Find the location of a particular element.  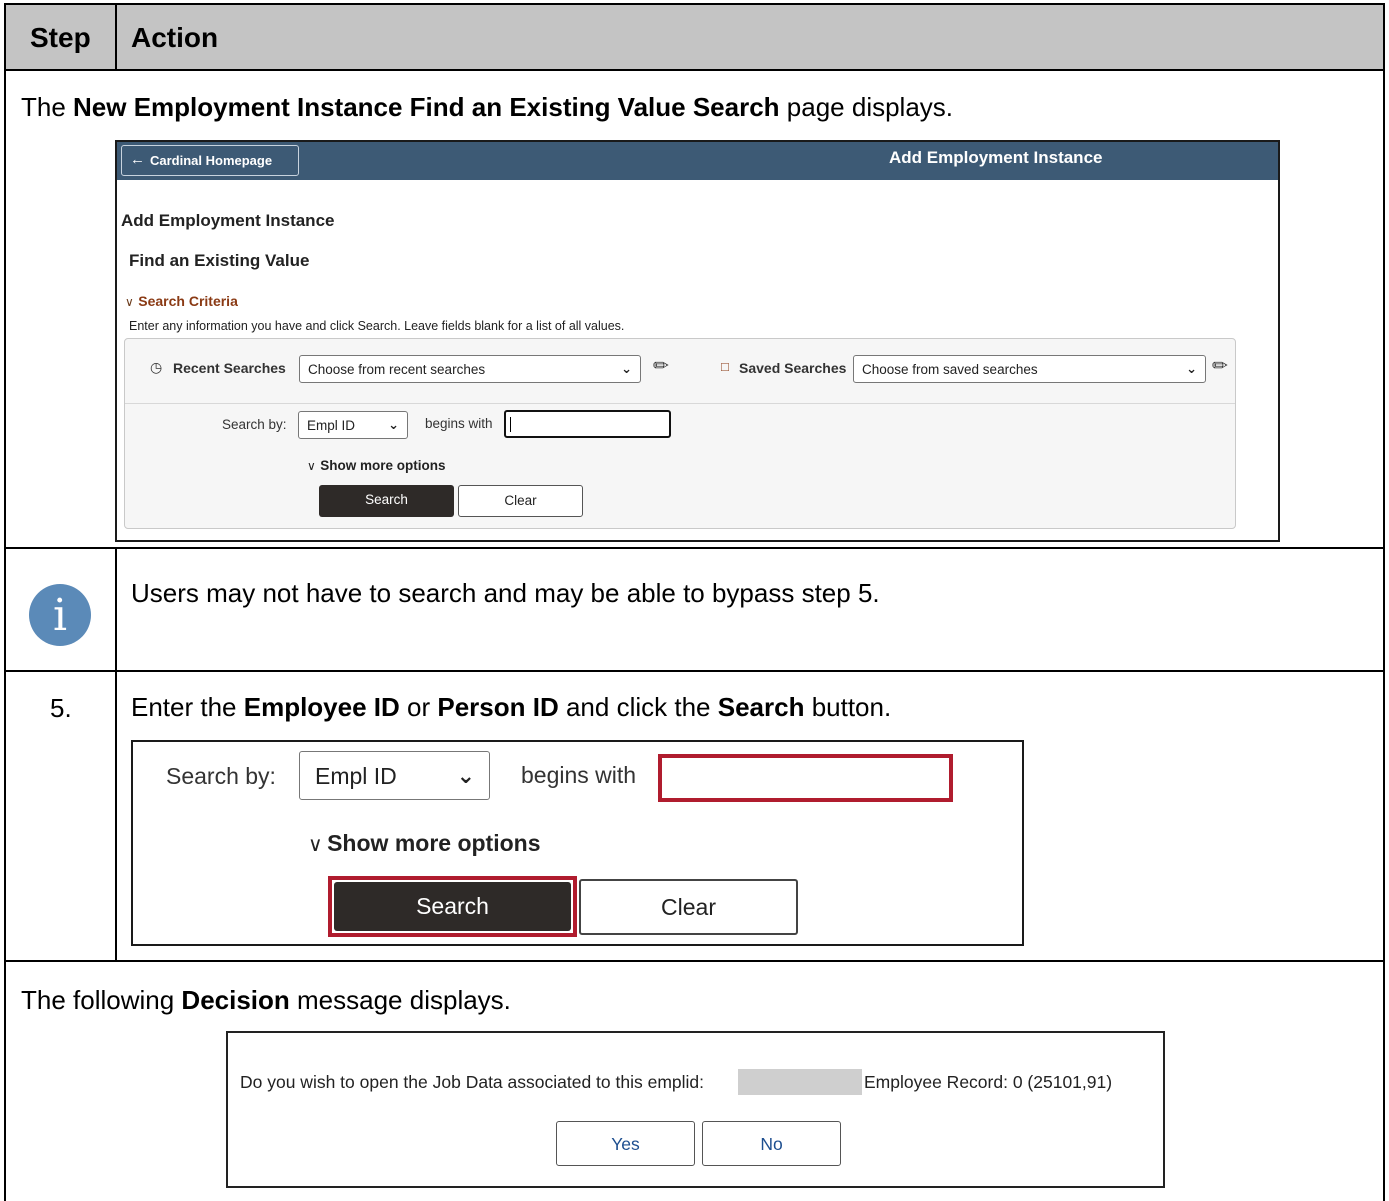

saved-searches-label: Saved Searches is located at coordinates (793, 368).